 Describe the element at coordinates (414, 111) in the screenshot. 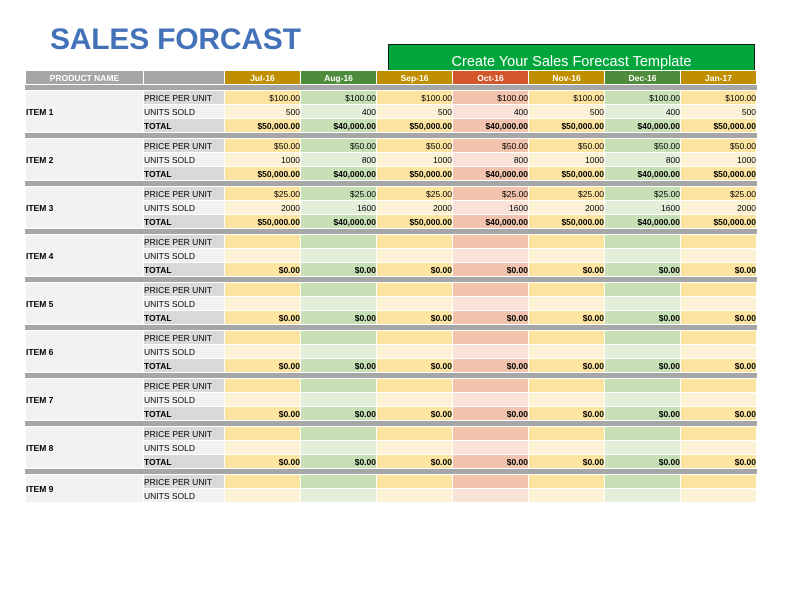

I see `cell-units-sep-16: 500` at that location.